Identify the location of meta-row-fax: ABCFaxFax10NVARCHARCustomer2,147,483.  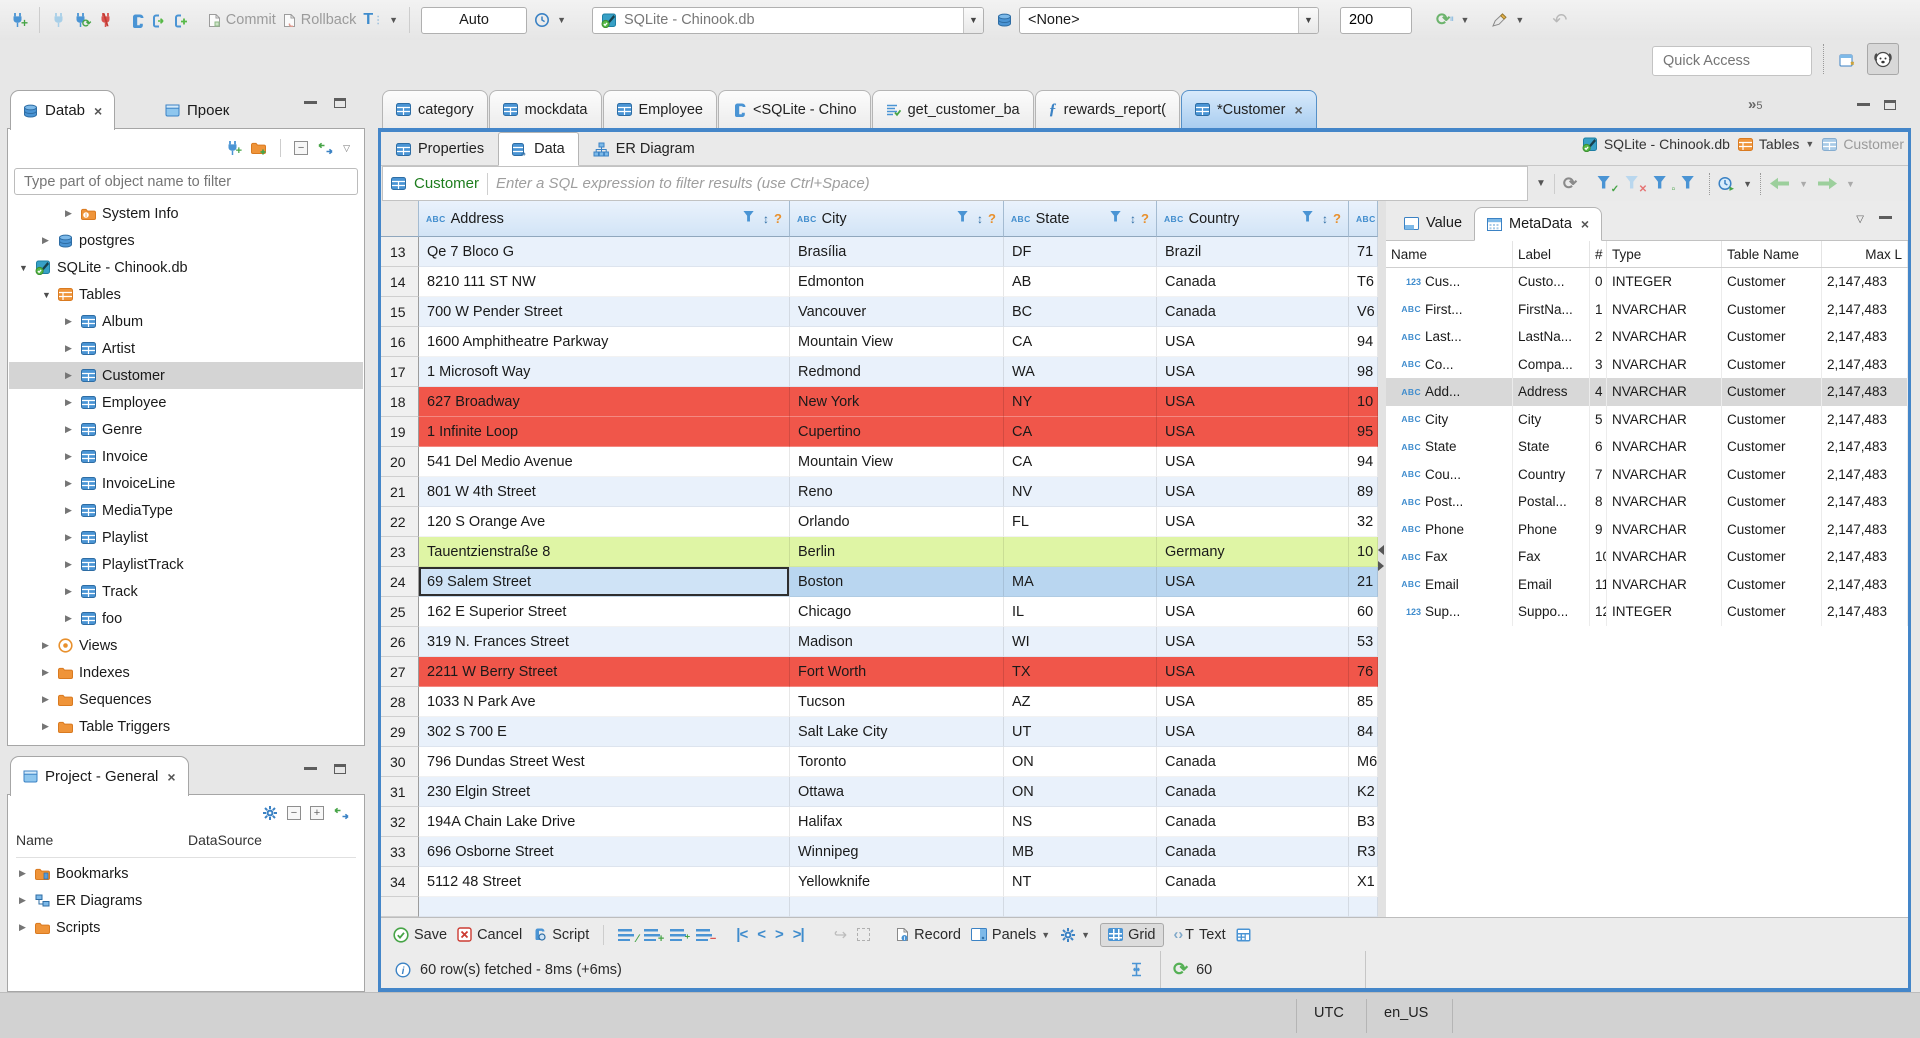
(1647, 557).